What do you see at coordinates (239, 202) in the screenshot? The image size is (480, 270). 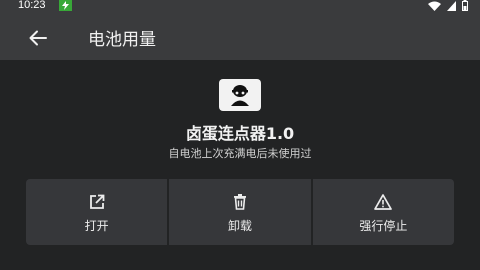 I see `trash-icon` at bounding box center [239, 202].